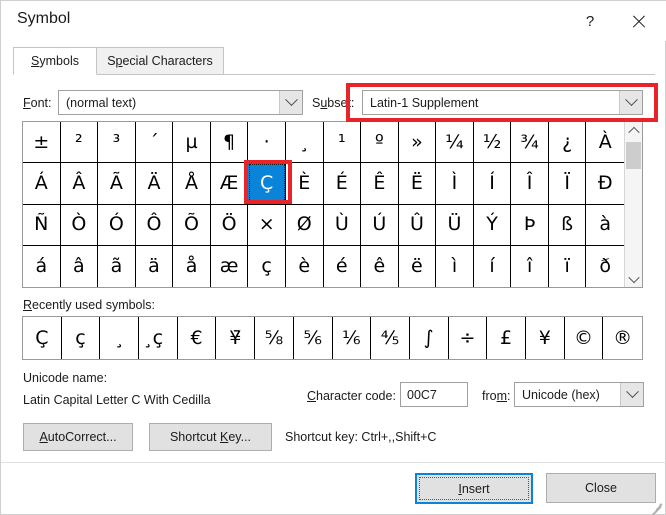  I want to click on symbol-cell: Ú, so click(380, 225).